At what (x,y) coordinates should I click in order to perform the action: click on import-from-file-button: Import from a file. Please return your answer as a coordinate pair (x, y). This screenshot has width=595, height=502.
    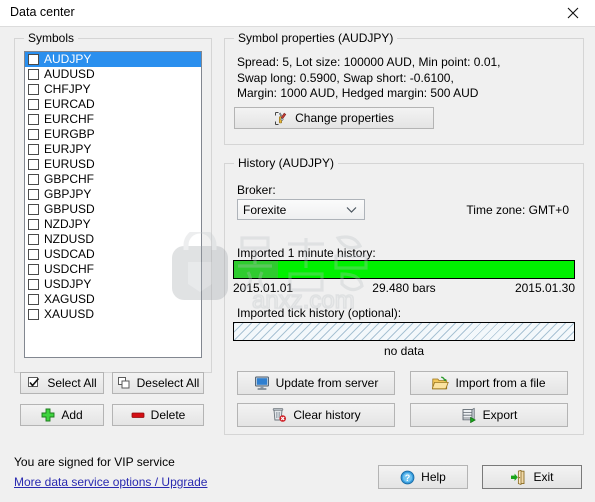
    Looking at the image, I should click on (489, 383).